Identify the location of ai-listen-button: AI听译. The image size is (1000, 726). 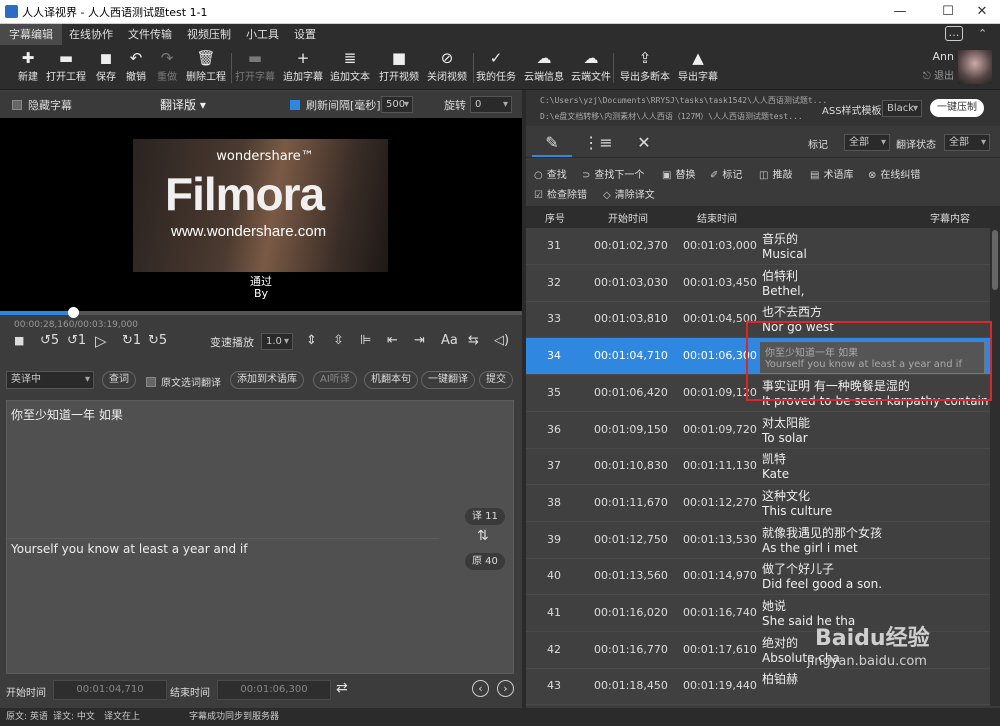
(335, 380).